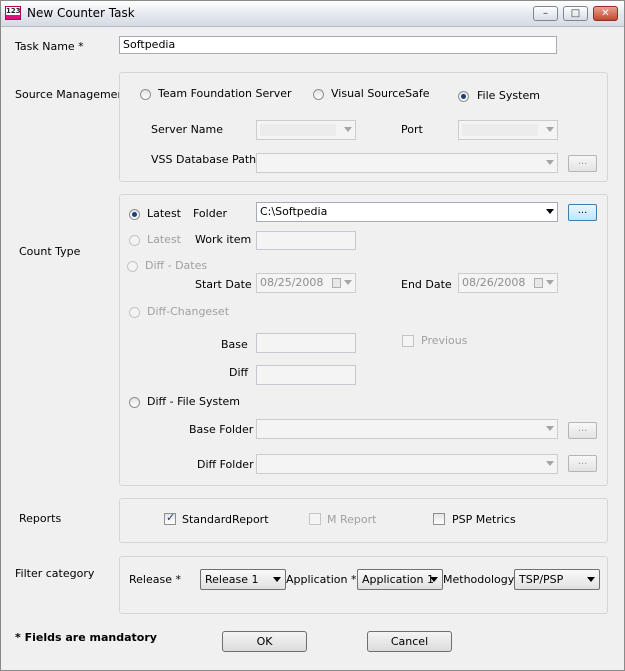 This screenshot has width=625, height=671. What do you see at coordinates (225, 464) in the screenshot?
I see `diff-folder-label: Diff Folder` at bounding box center [225, 464].